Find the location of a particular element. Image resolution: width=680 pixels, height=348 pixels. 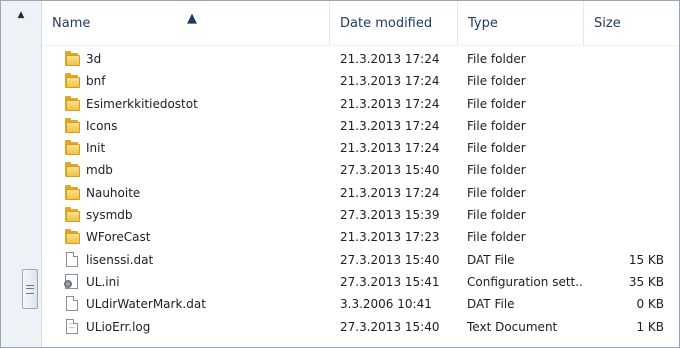

sort-ascending-icon: ▲ is located at coordinates (192, 18).